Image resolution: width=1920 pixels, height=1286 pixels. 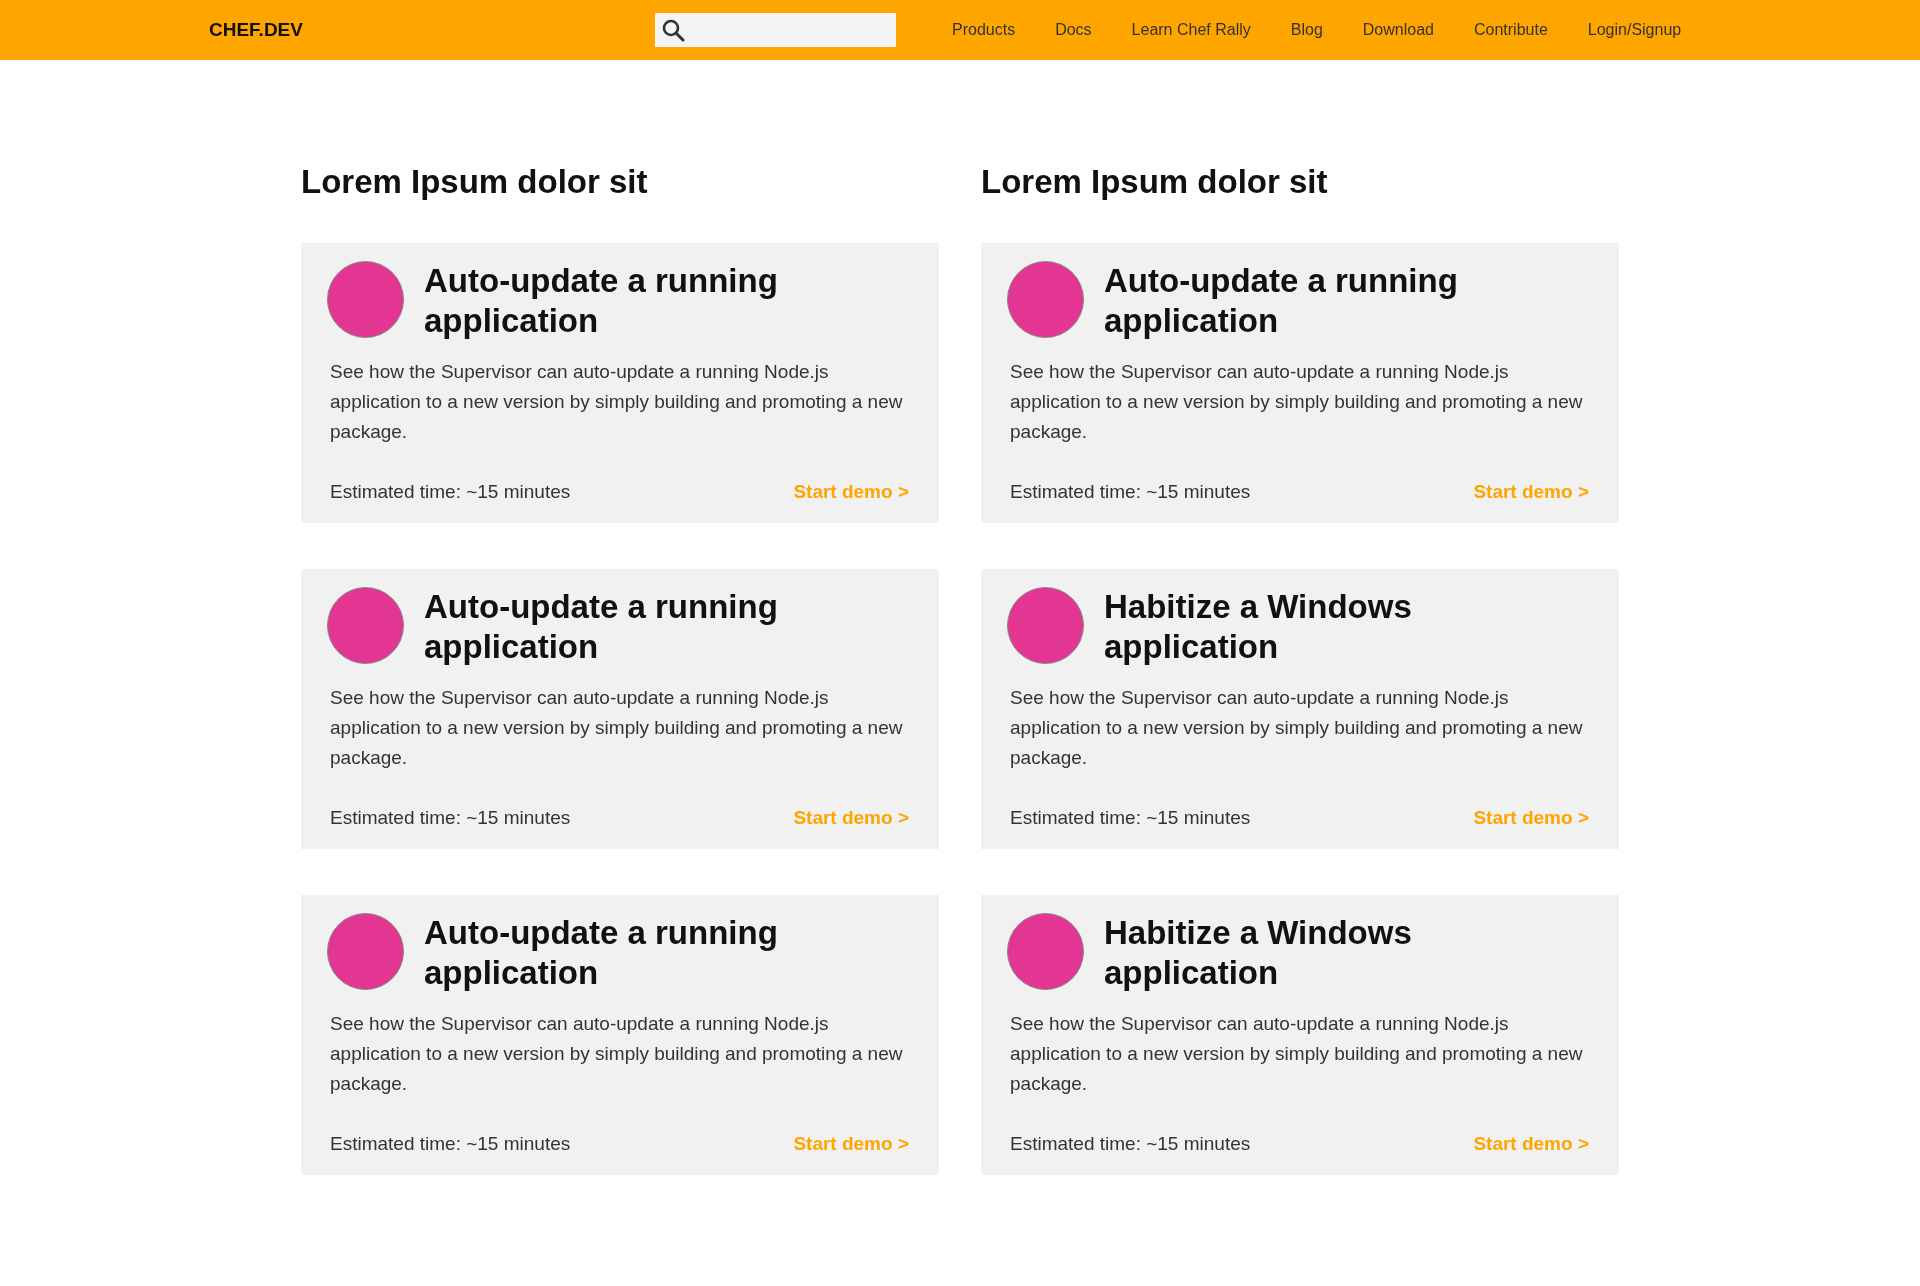 I want to click on nav-link: Blog, so click(x=1306, y=30).